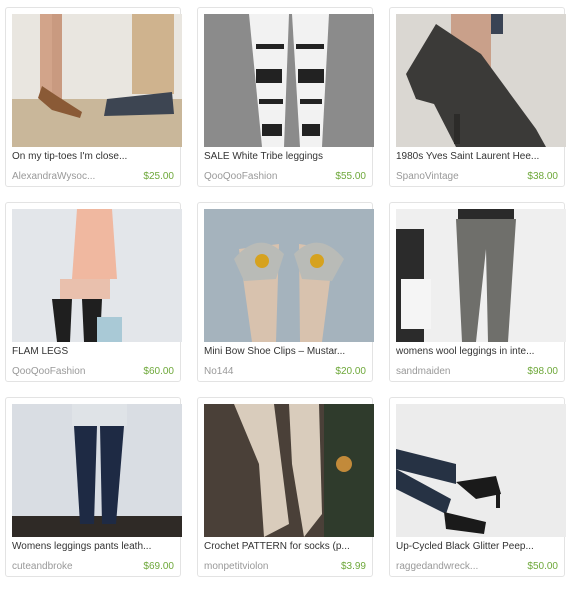 Image resolution: width=574 pixels, height=589 pixels. Describe the element at coordinates (97, 470) in the screenshot. I see `listing-image-leather-leggings` at that location.